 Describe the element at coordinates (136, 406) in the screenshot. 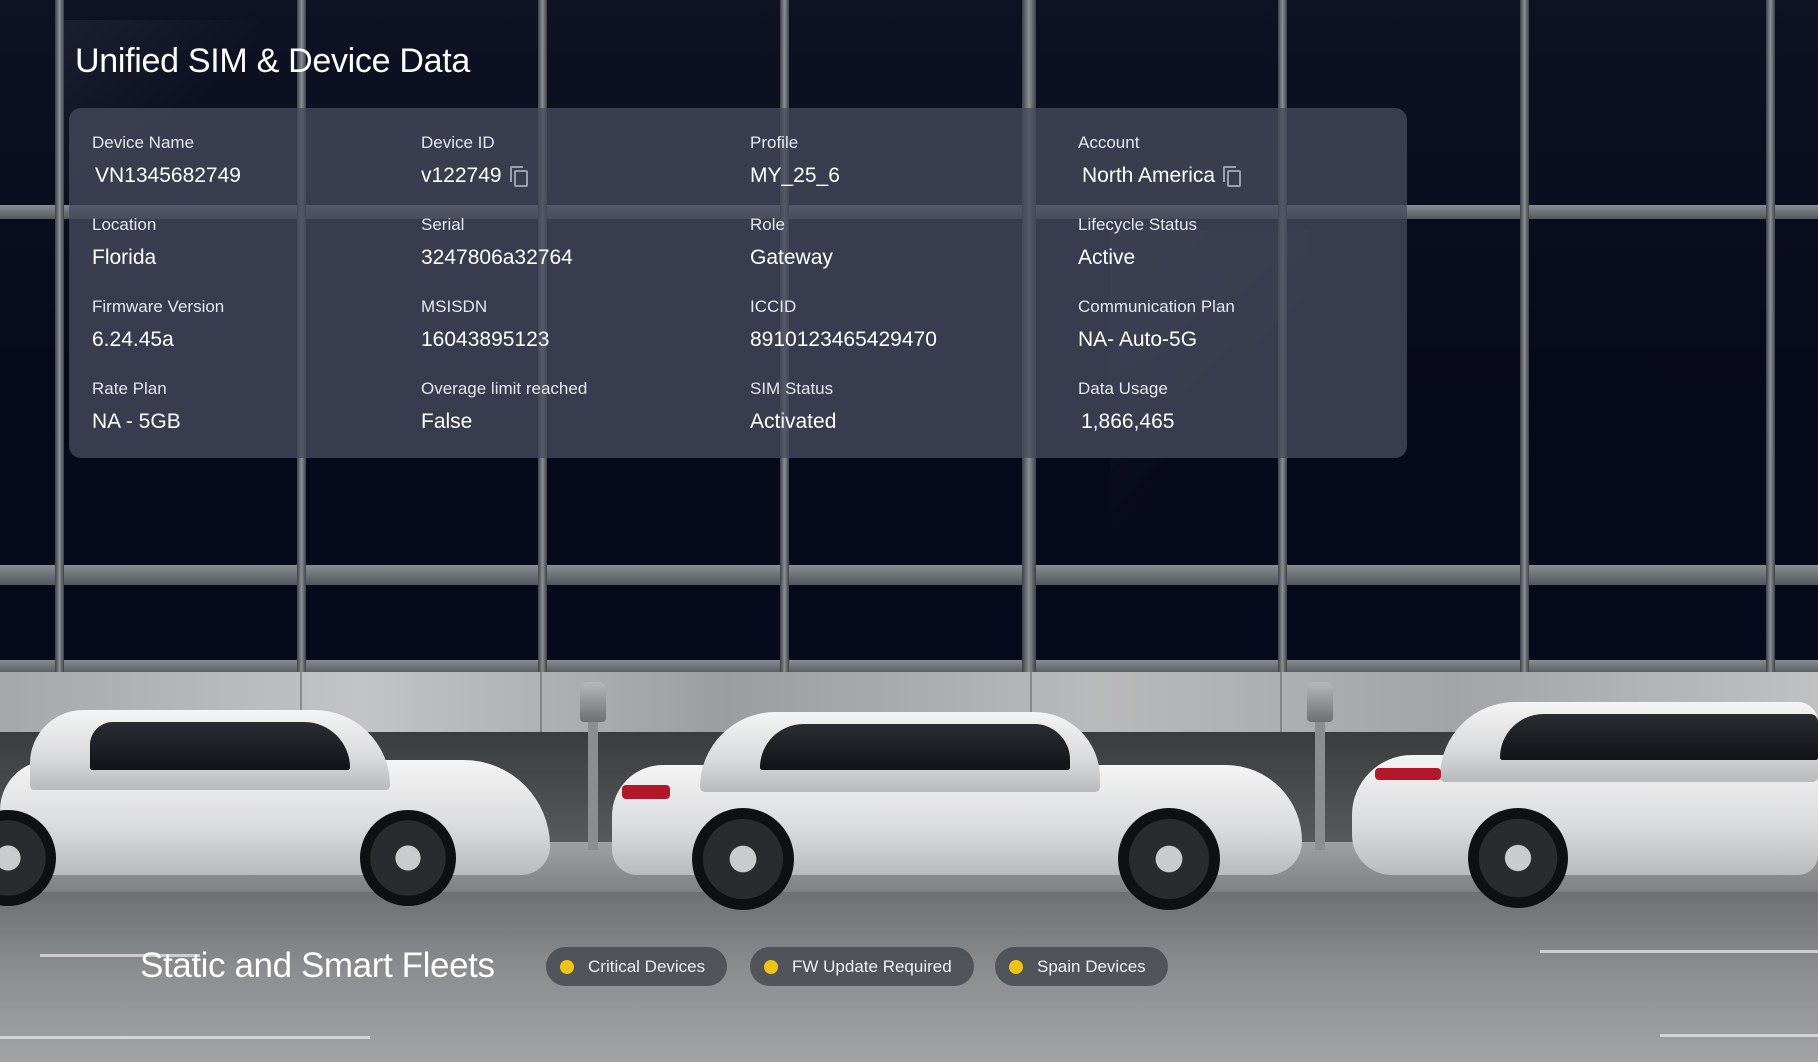

I see `field-rate-plan: Rate Plan NA - 5GB` at that location.